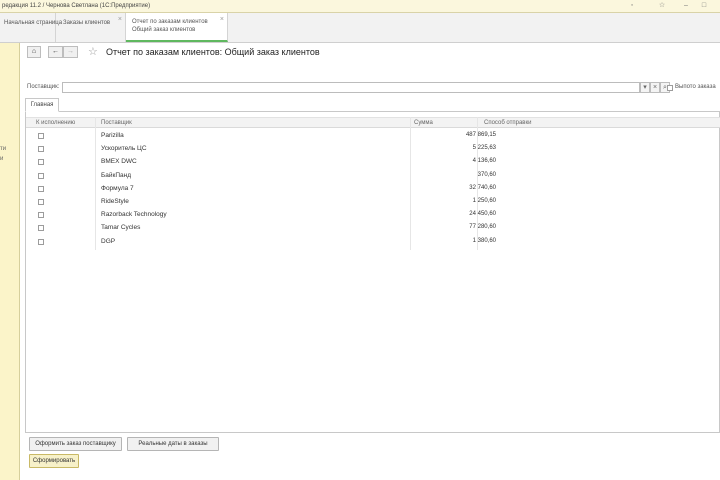  What do you see at coordinates (484, 148) in the screenshot?
I see `sum-cell: 5 225,63` at bounding box center [484, 148].